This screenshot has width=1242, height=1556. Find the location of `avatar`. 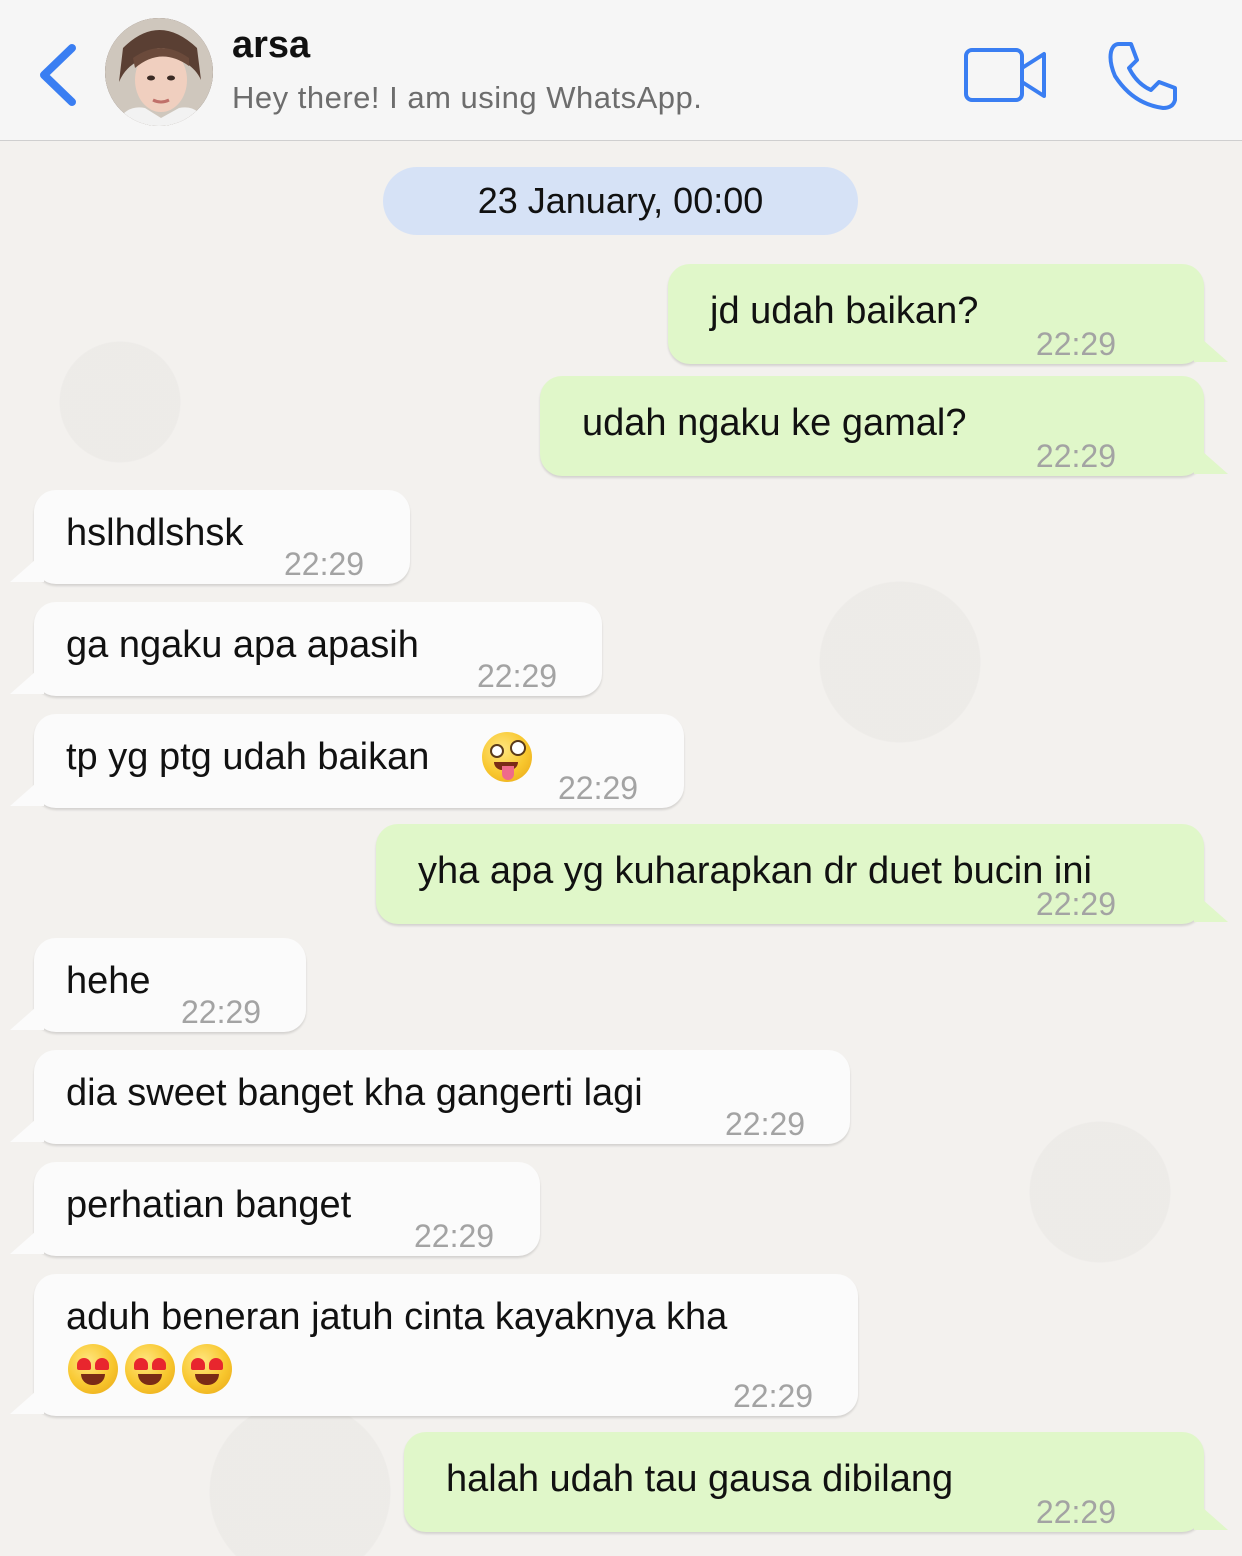

avatar is located at coordinates (159, 72).